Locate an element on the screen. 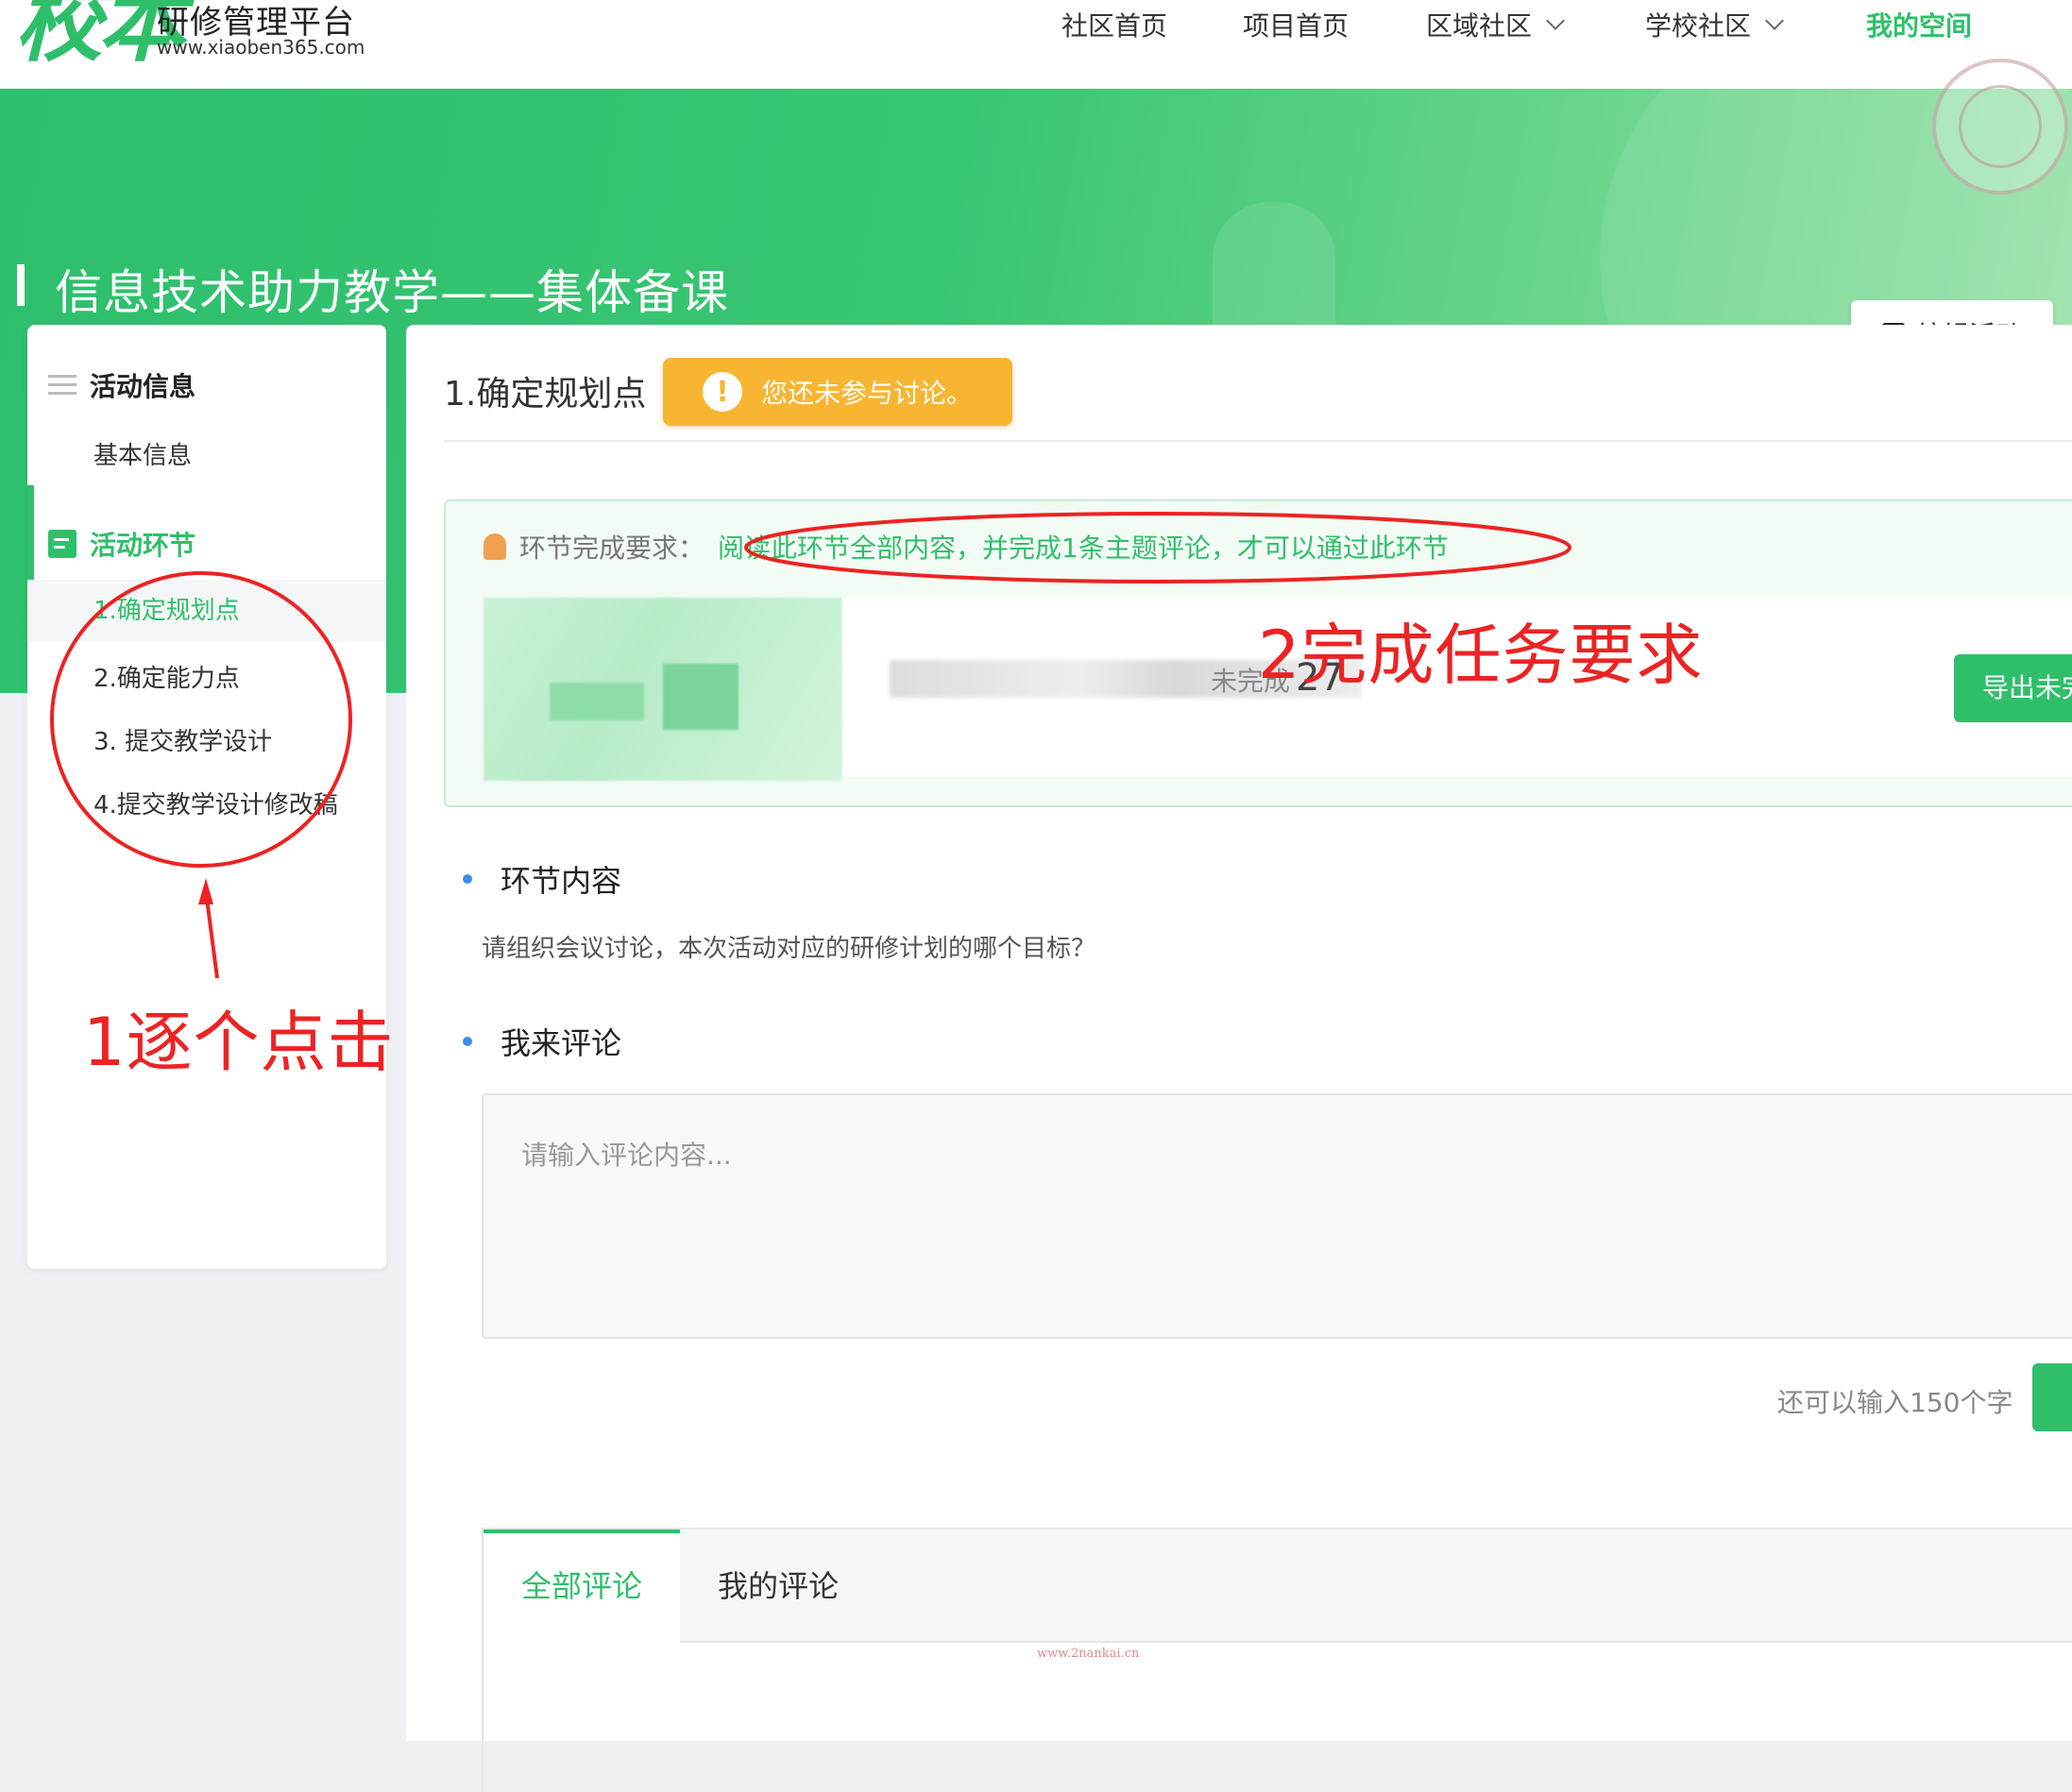  section-heading-comment: 我来评论 is located at coordinates (542, 1041).